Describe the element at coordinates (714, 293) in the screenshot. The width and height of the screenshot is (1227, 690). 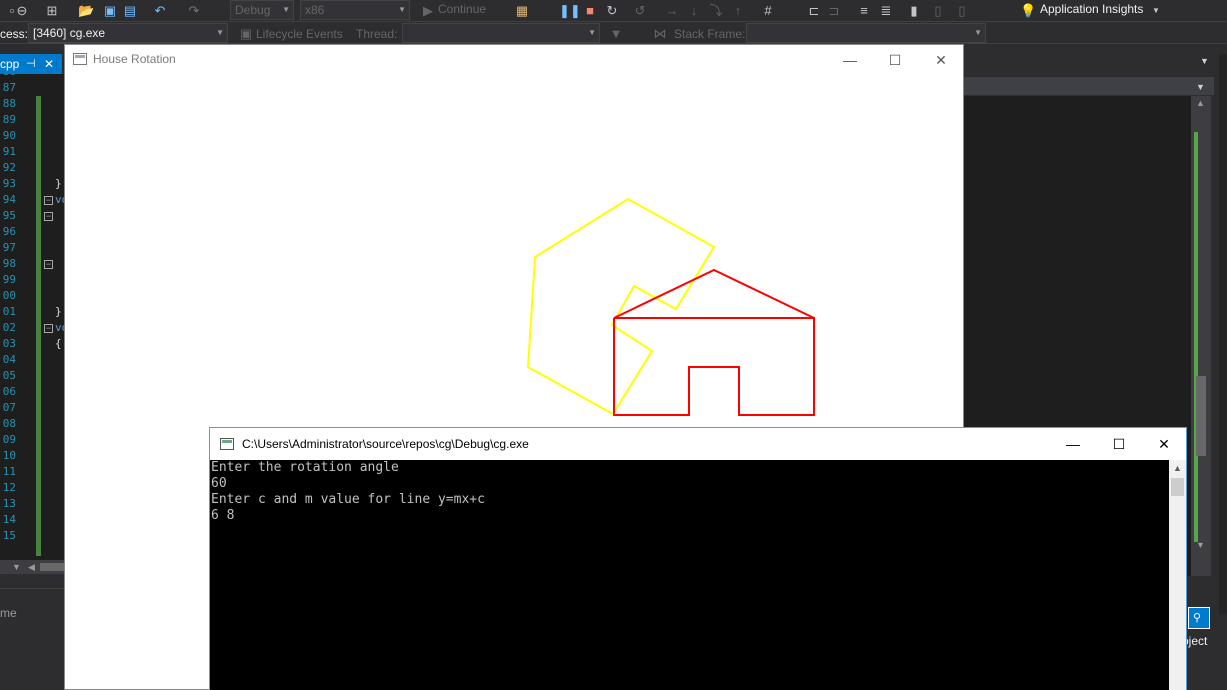
I see `original-house-roof` at that location.